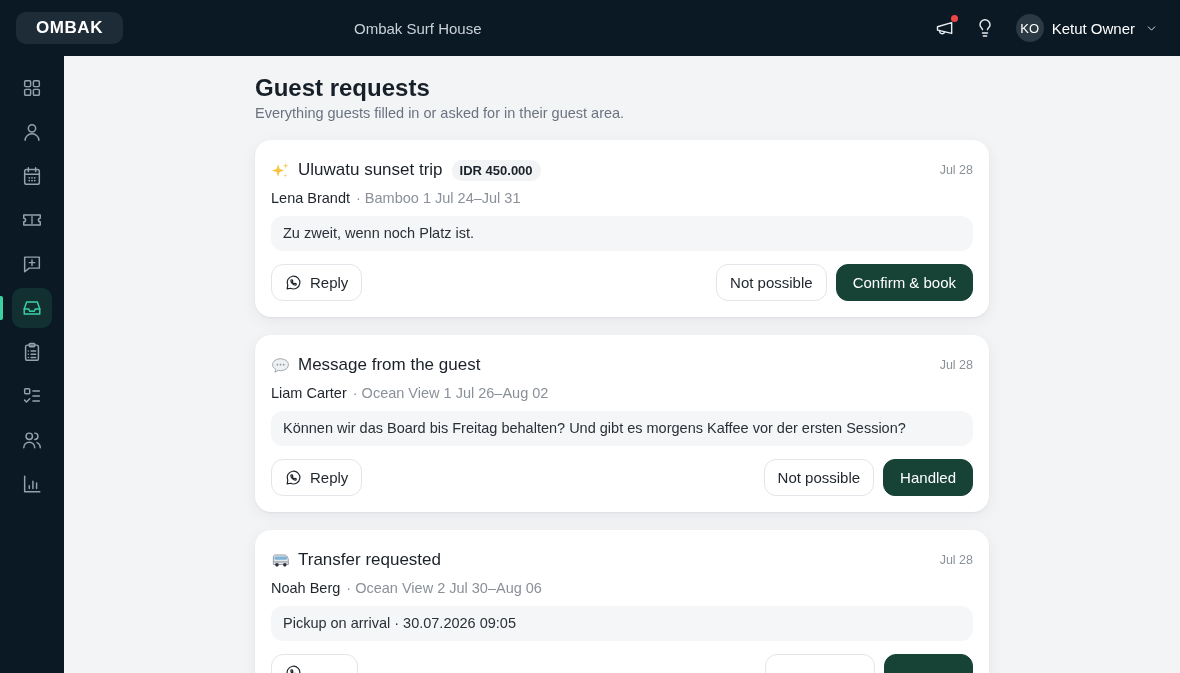  What do you see at coordinates (389, 365) in the screenshot?
I see `request-title: Message from the guest` at bounding box center [389, 365].